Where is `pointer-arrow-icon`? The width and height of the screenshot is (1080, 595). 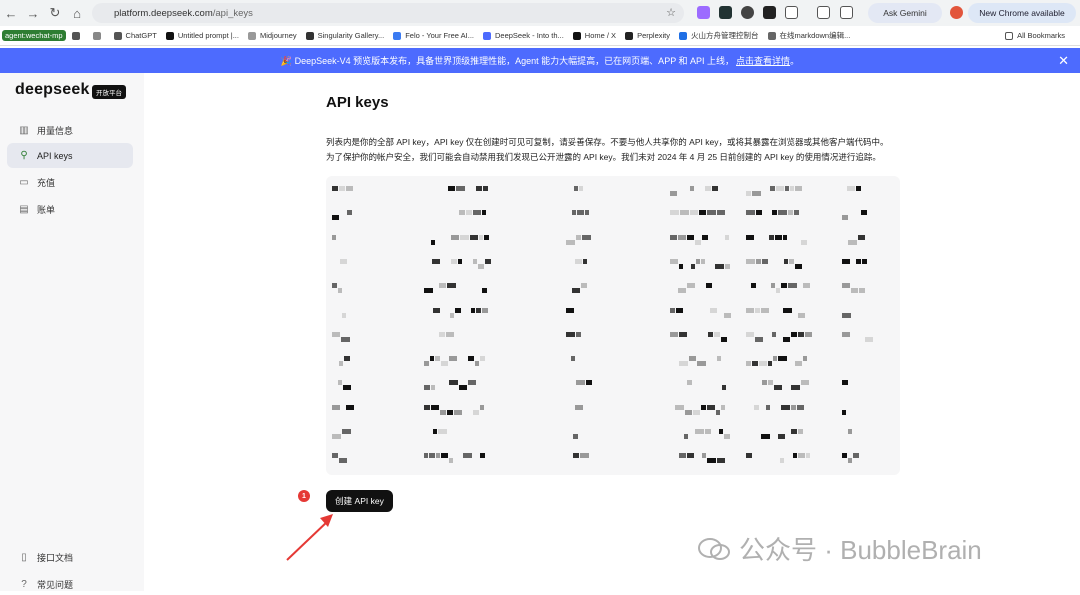 pointer-arrow-icon is located at coordinates (309, 537).